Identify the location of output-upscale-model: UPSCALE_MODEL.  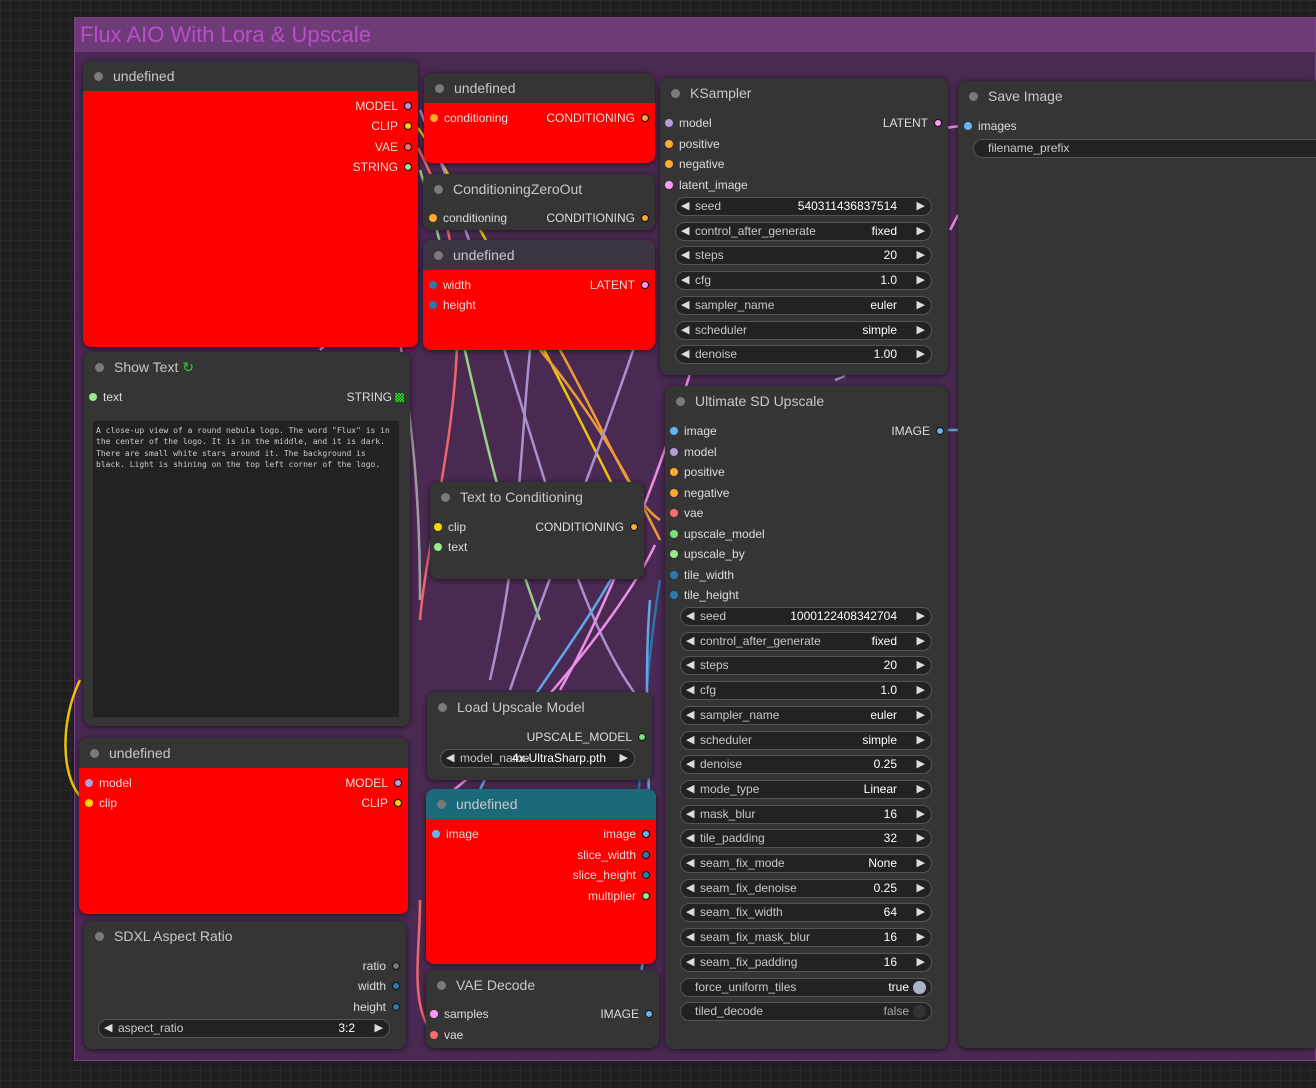
(586, 737).